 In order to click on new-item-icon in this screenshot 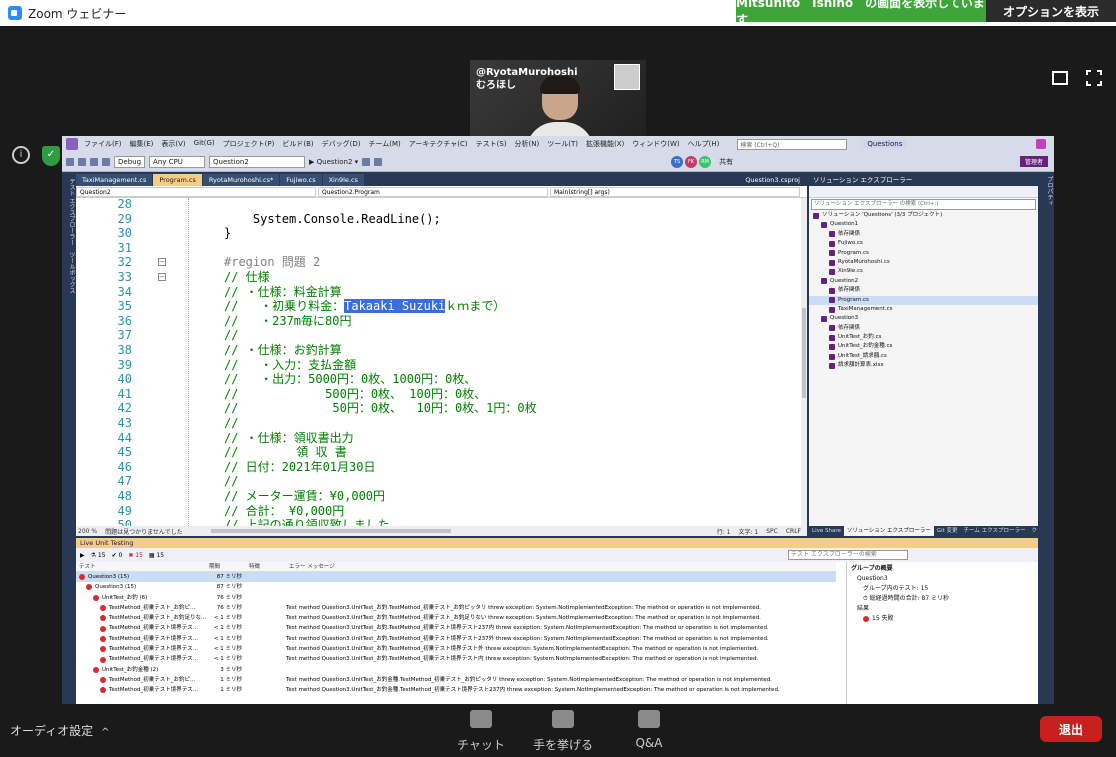, I will do `click(82, 161)`.